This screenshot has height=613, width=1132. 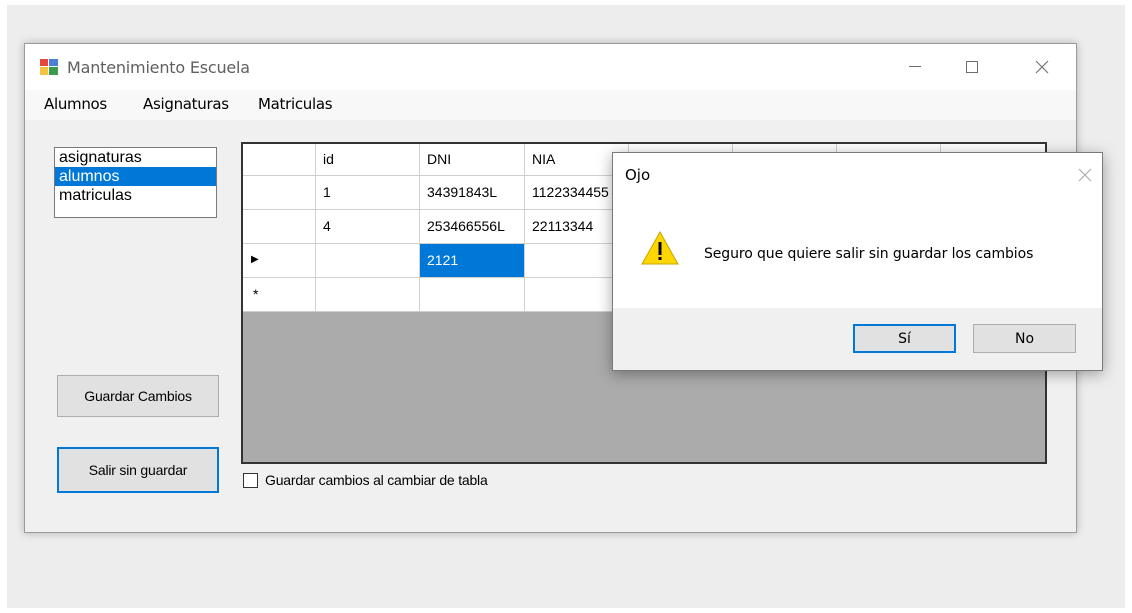 What do you see at coordinates (904, 338) in the screenshot?
I see `yes-button: Sí` at bounding box center [904, 338].